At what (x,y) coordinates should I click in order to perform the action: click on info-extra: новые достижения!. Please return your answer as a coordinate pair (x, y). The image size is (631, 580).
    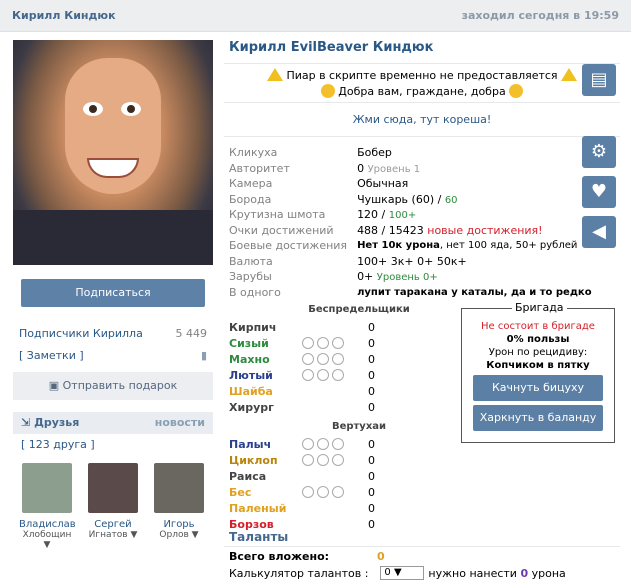
    Looking at the image, I should click on (484, 230).